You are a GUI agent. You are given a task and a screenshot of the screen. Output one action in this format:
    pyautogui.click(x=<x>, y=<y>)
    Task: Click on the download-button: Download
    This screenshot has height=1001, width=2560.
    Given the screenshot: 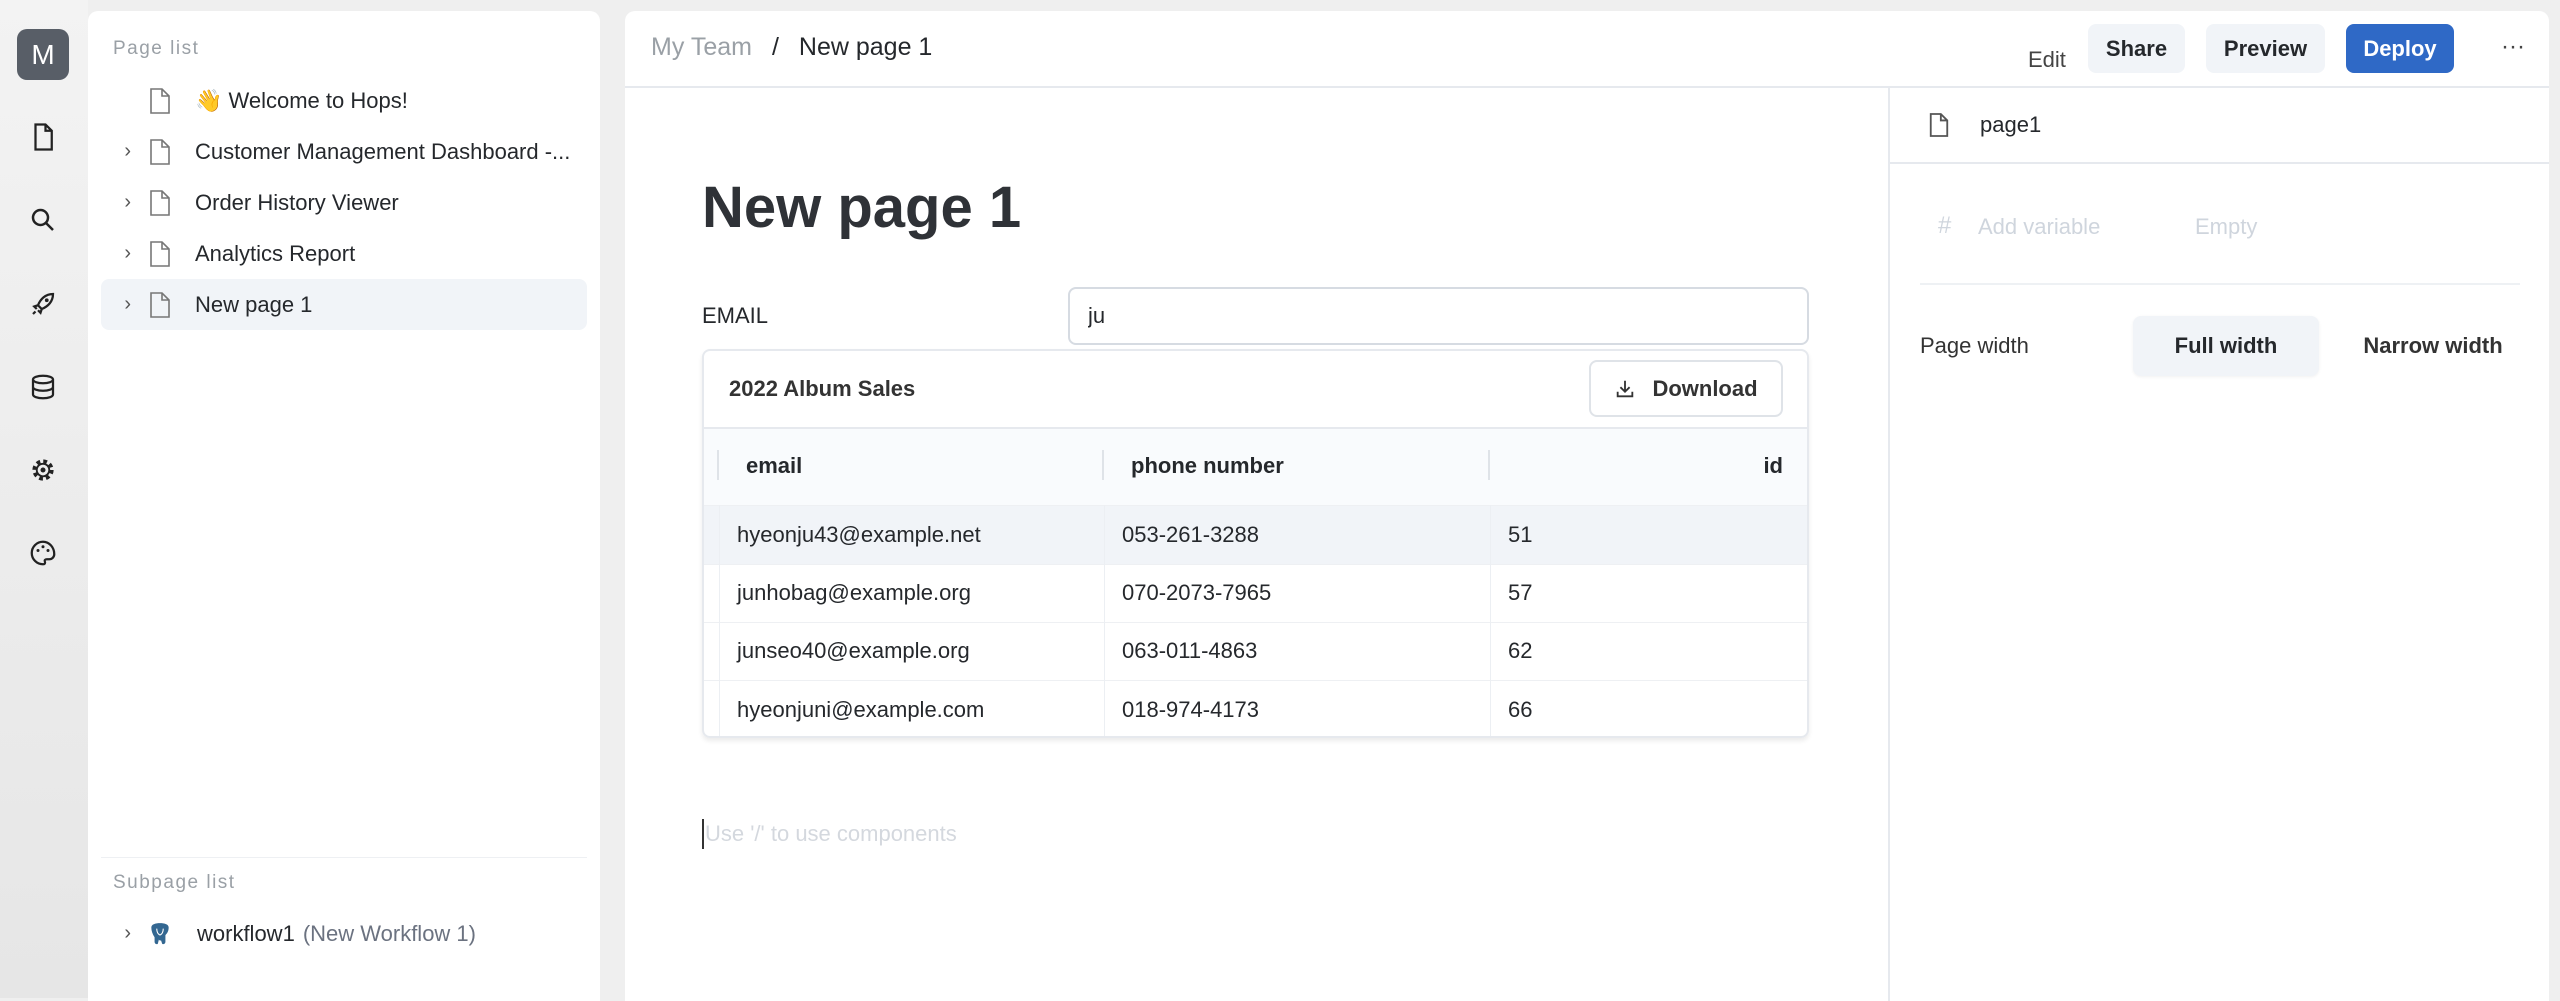 What is the action you would take?
    pyautogui.click(x=1686, y=388)
    